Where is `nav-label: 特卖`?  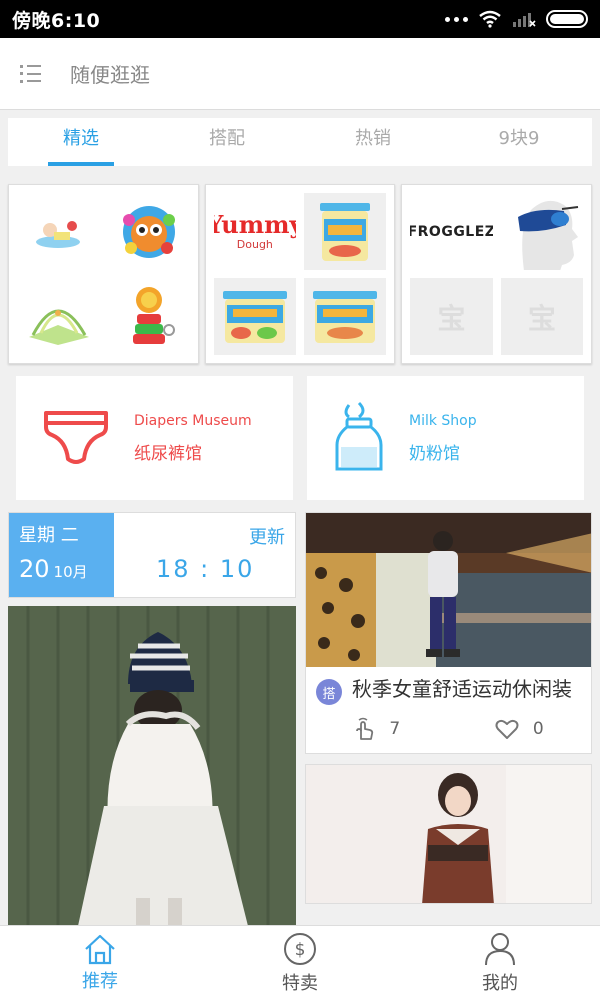 nav-label: 特卖 is located at coordinates (300, 983).